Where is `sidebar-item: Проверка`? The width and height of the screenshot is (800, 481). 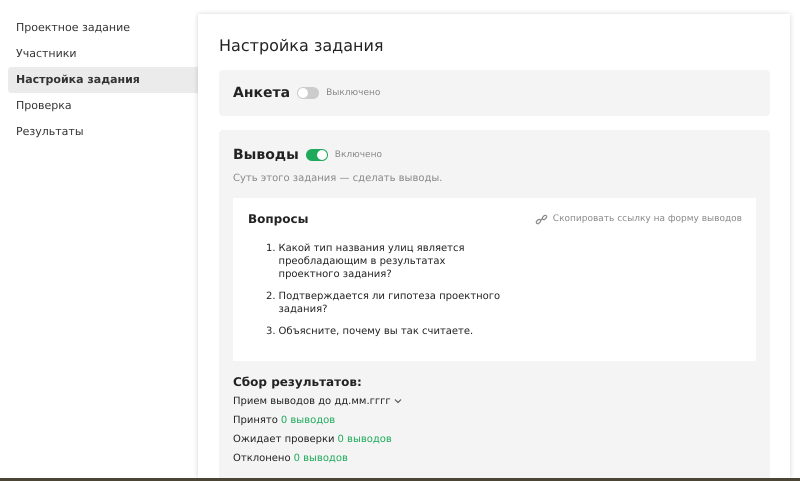 sidebar-item: Проверка is located at coordinates (103, 106).